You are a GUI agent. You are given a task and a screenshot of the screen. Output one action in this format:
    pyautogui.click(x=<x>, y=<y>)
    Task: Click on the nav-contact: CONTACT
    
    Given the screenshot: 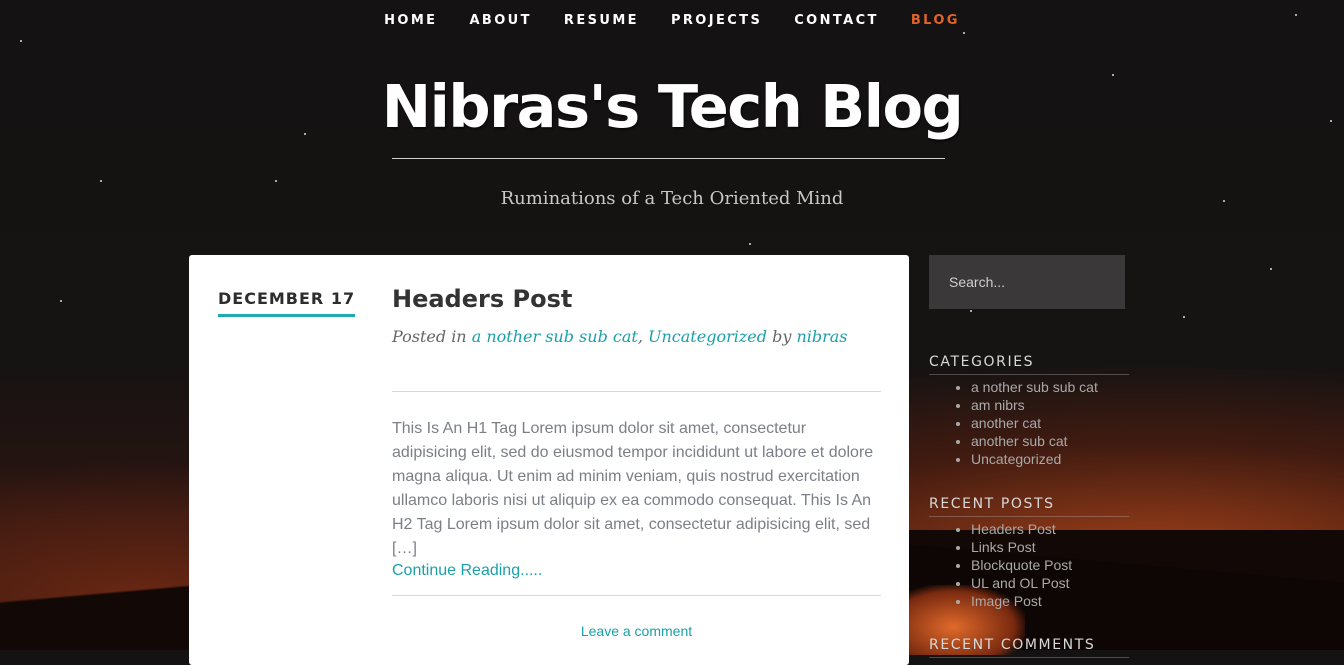 What is the action you would take?
    pyautogui.click(x=836, y=20)
    